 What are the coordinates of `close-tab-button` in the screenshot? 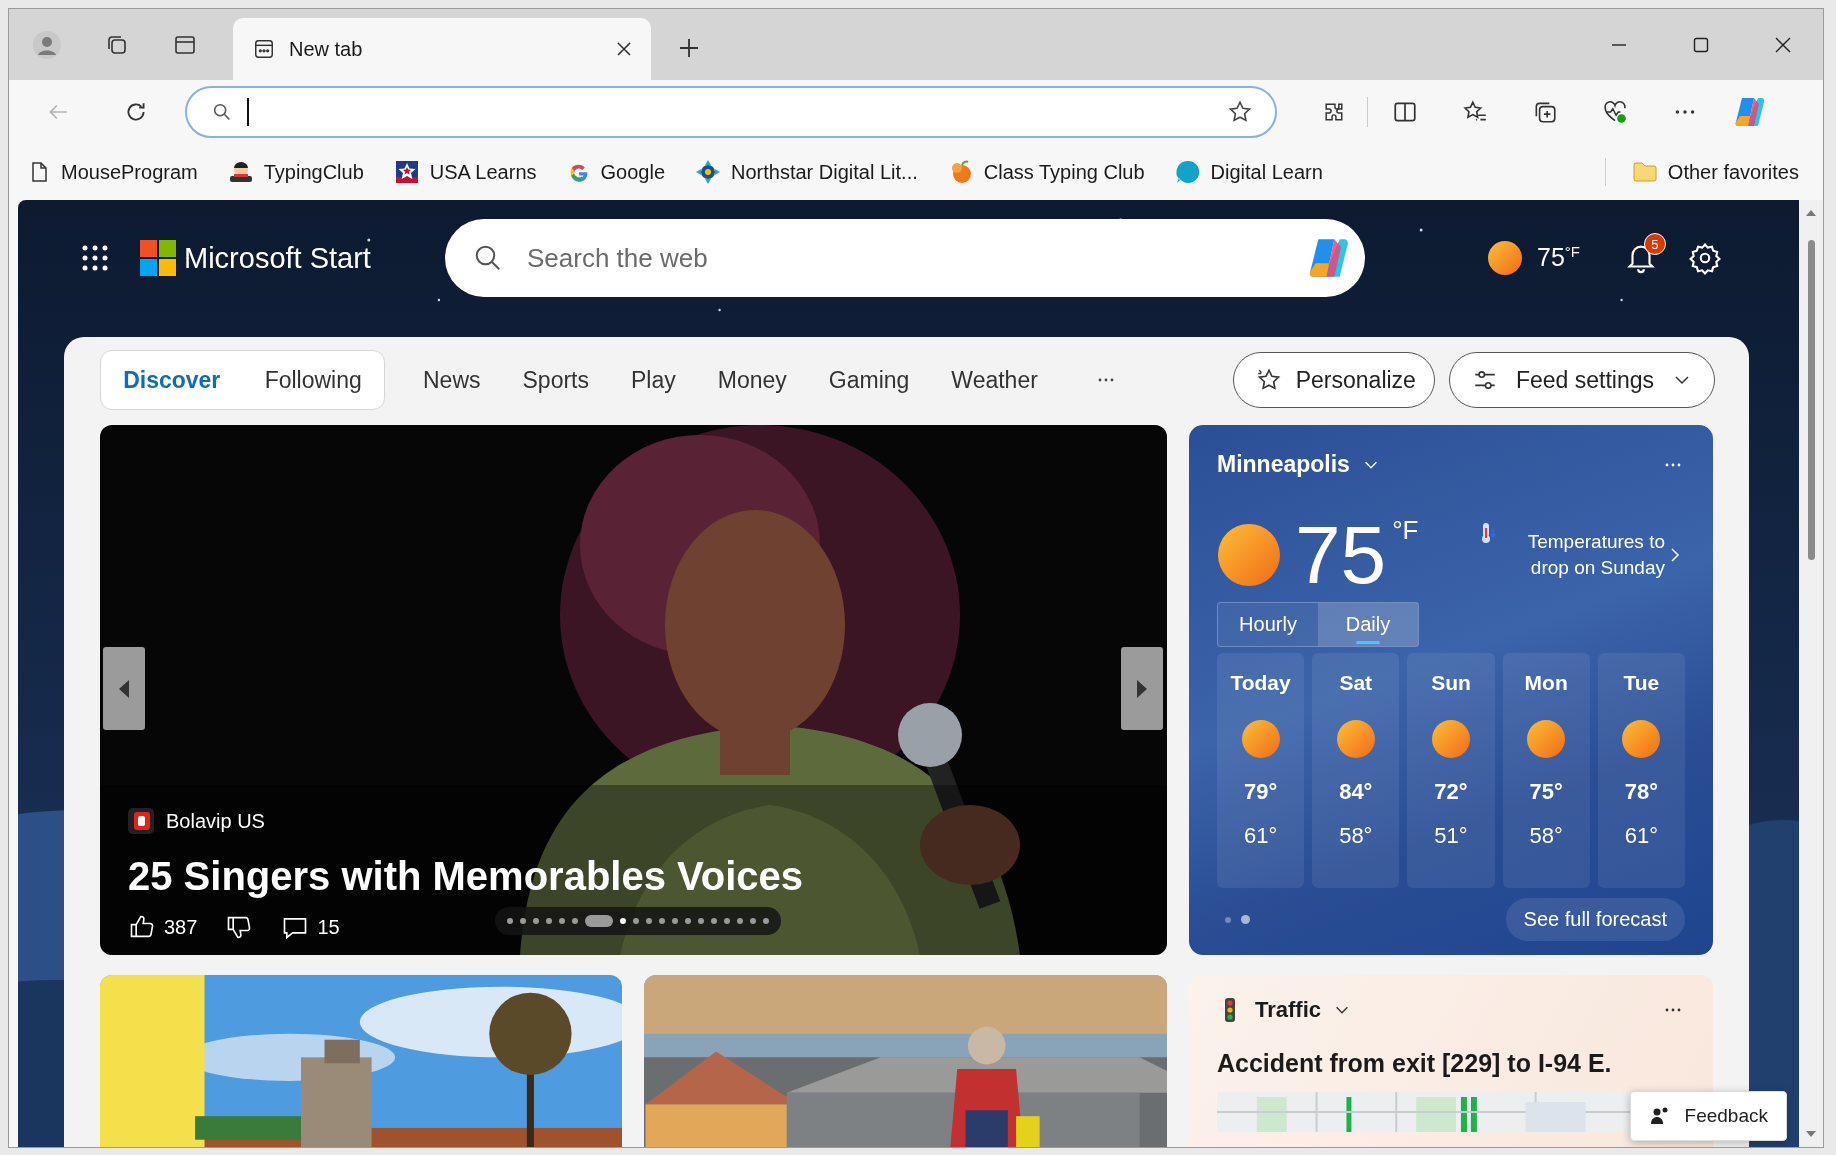 It's located at (624, 49).